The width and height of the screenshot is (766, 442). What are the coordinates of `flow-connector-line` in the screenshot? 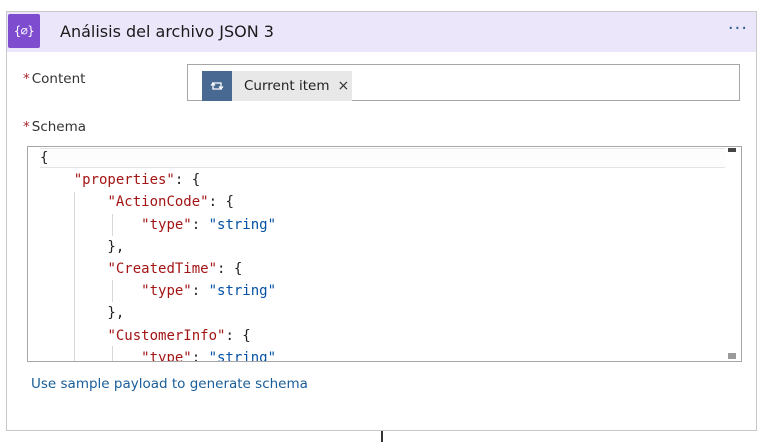 It's located at (382, 436).